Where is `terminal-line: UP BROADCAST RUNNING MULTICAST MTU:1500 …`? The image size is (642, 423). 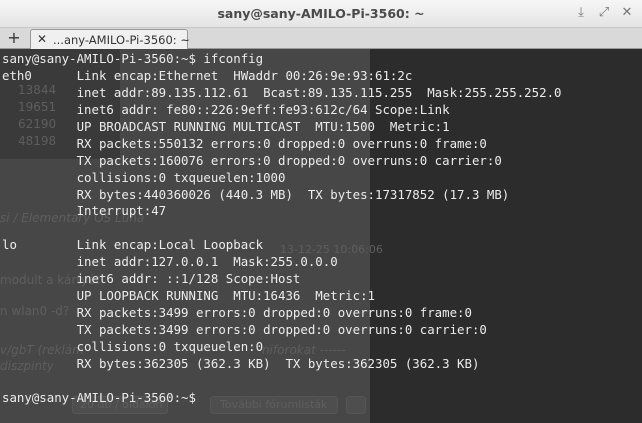
terminal-line: UP BROADCAST RUNNING MULTICAST MTU:1500 … is located at coordinates (226, 126).